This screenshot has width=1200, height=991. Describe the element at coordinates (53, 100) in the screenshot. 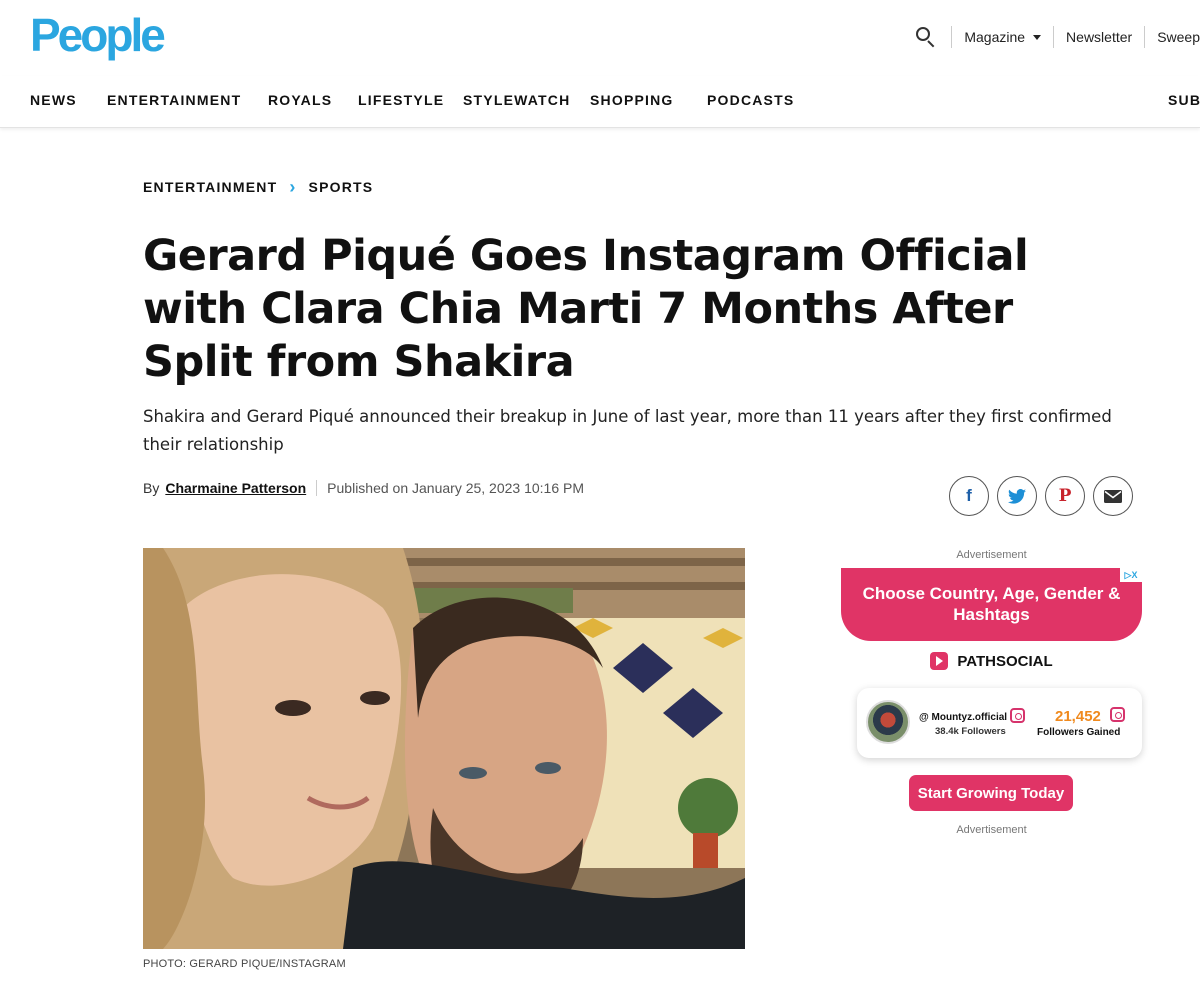

I see `nav-news: NEWS` at that location.